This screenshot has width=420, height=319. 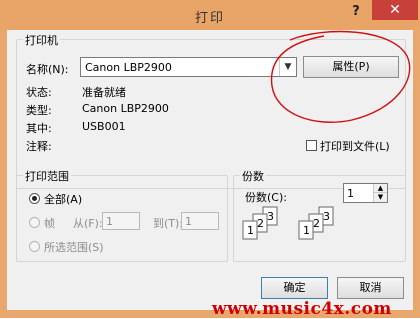 I want to click on collate-page-2b: 2, so click(x=316, y=223).